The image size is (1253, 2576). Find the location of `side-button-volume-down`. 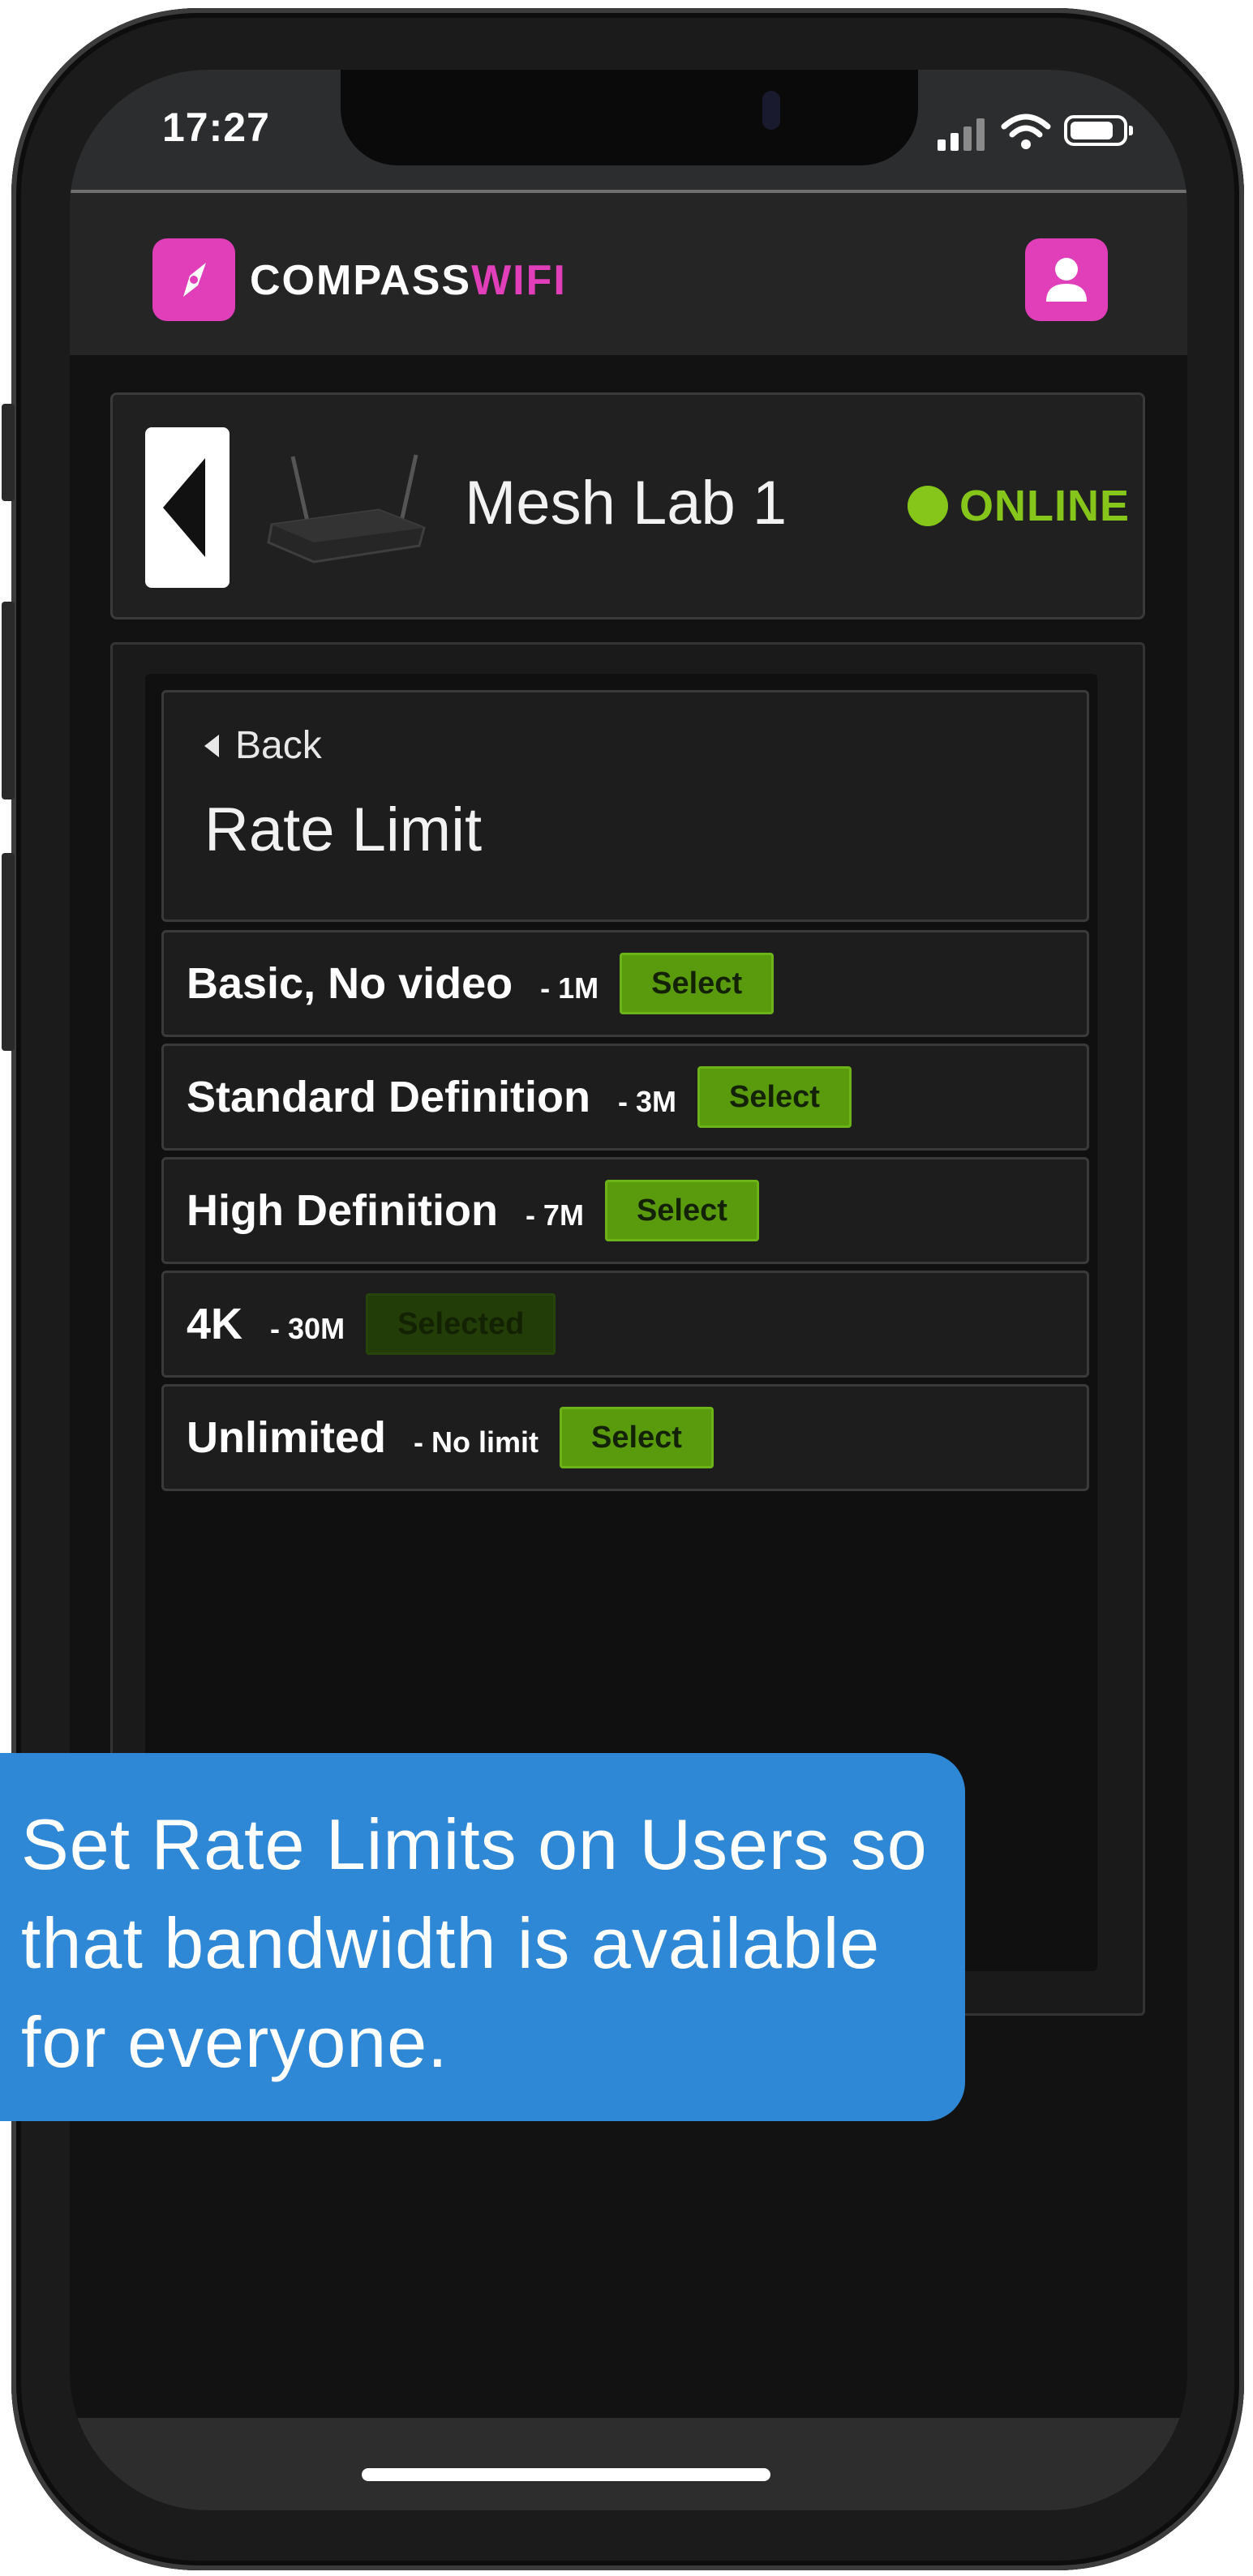

side-button-volume-down is located at coordinates (8, 952).